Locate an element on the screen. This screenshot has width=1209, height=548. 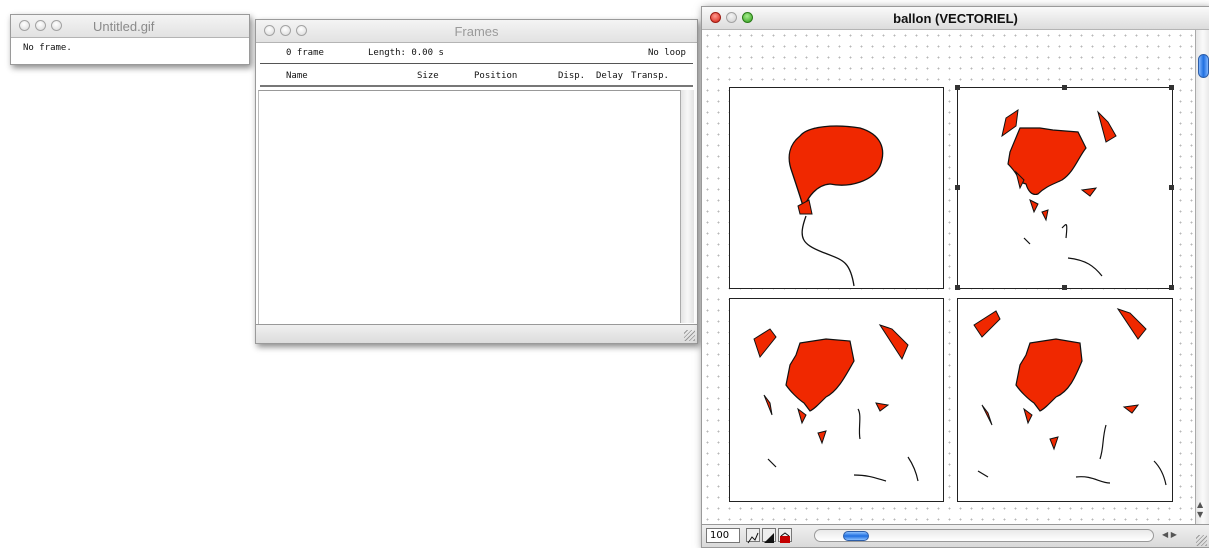
column-header-position: Position is located at coordinates (495, 76).